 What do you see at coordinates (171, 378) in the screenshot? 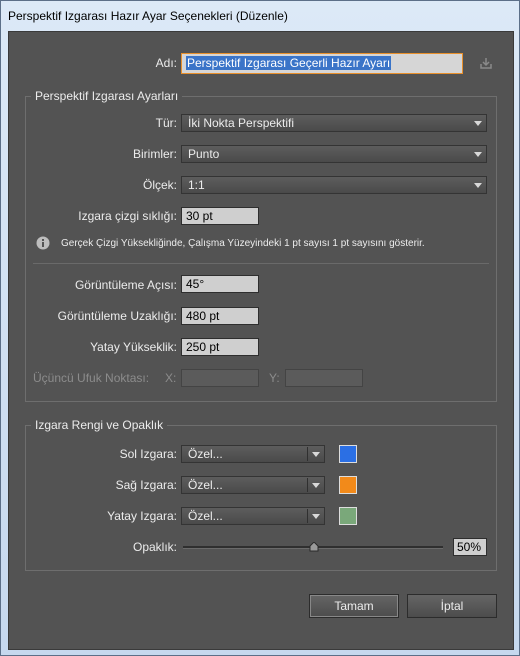
I see `third-vp-x-label: X:` at bounding box center [171, 378].